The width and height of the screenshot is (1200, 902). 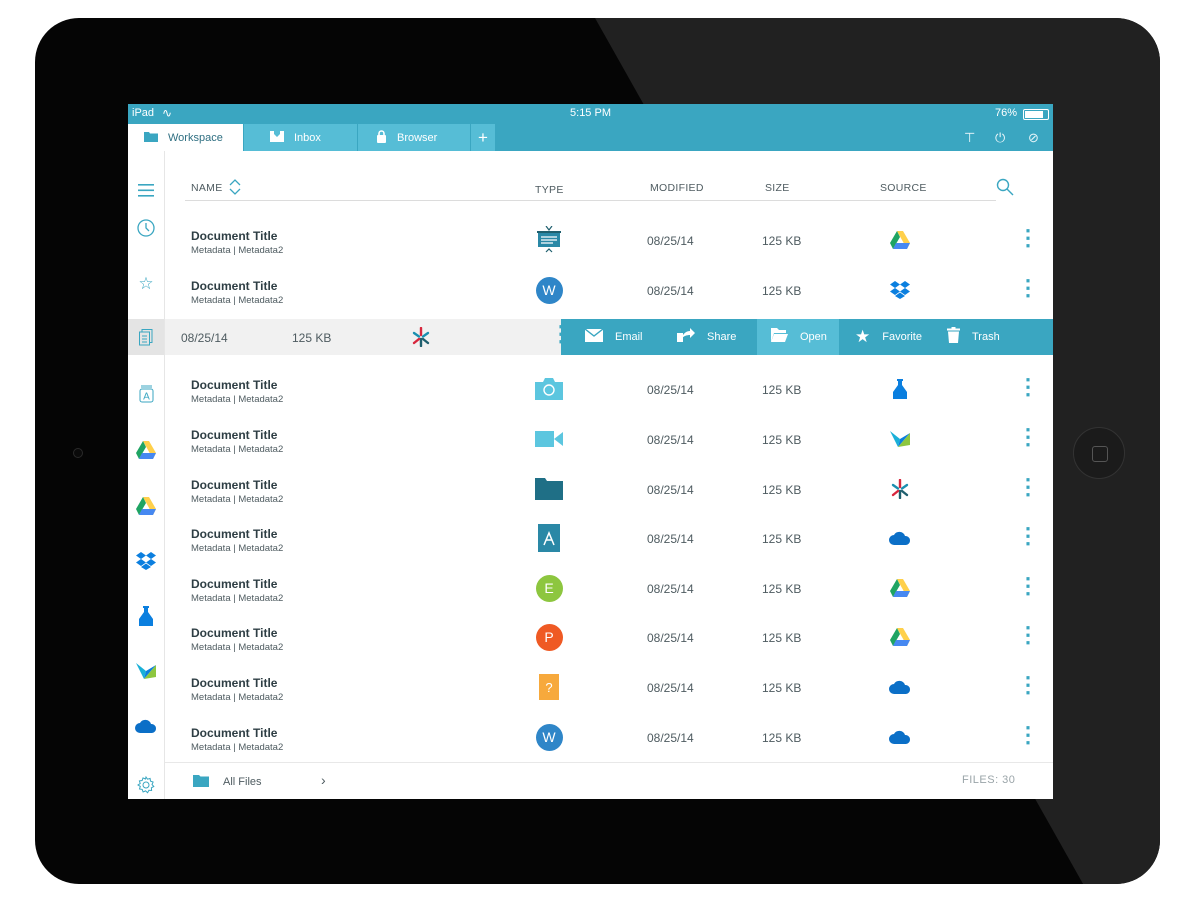 I want to click on column-header-name: NAME, so click(x=207, y=188).